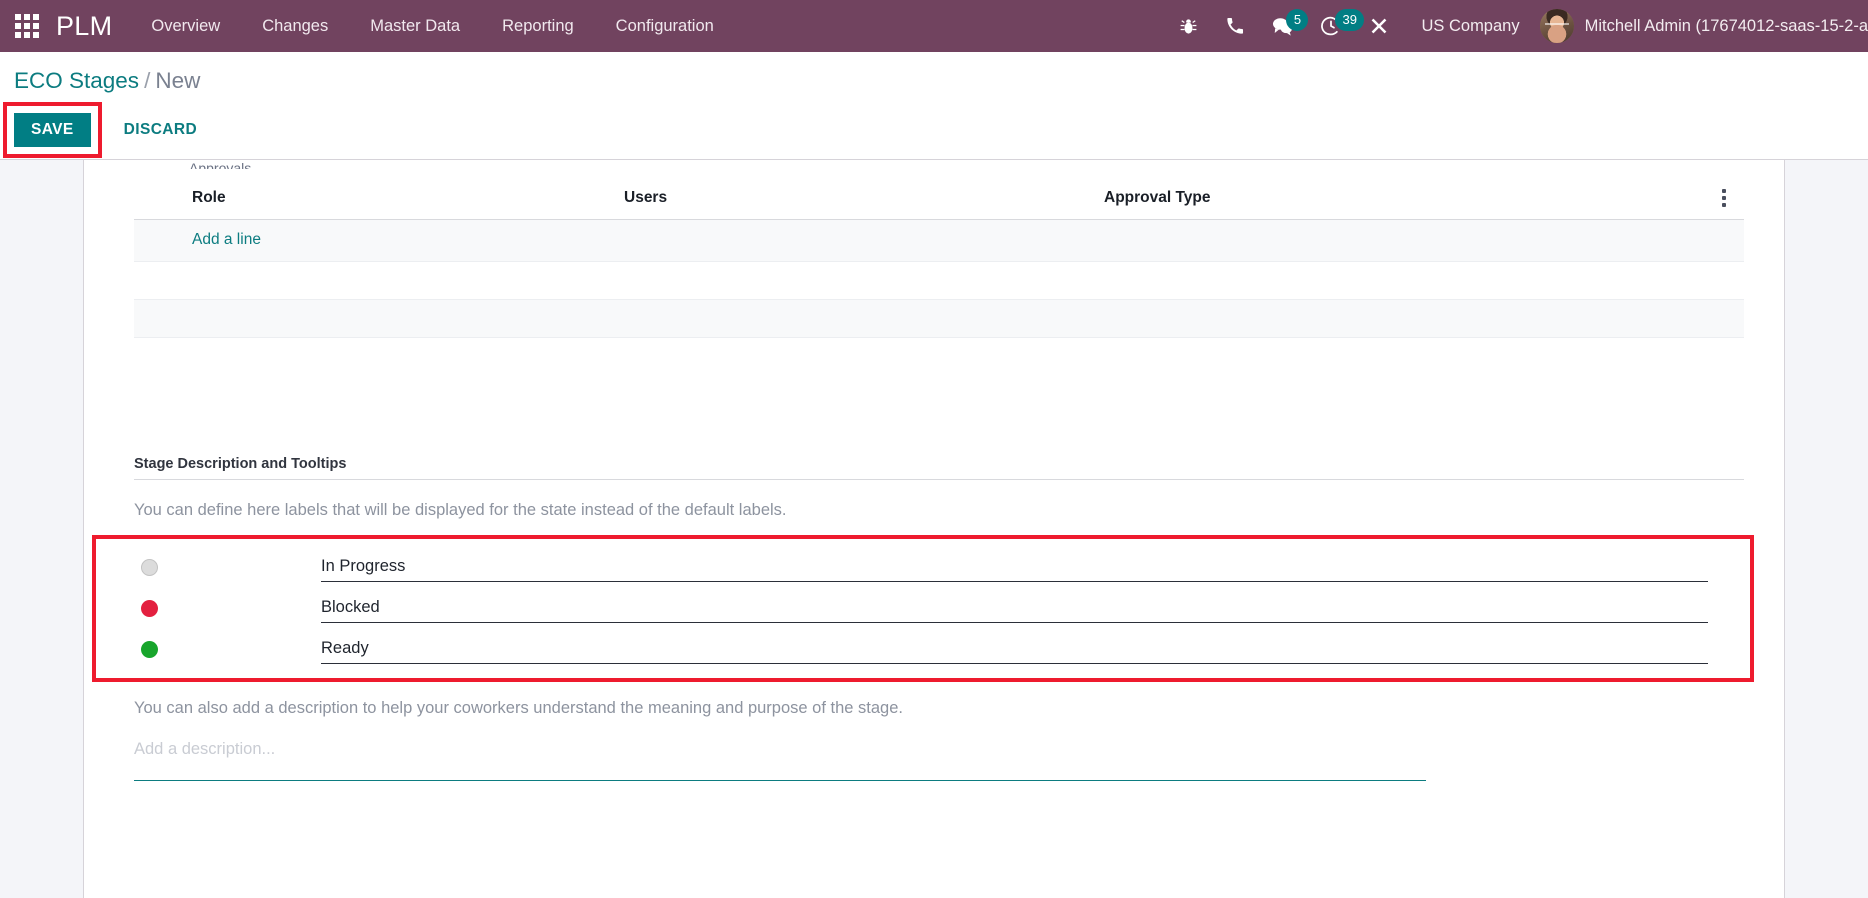 The width and height of the screenshot is (1868, 898). I want to click on breadcrumb-current: New, so click(178, 80).